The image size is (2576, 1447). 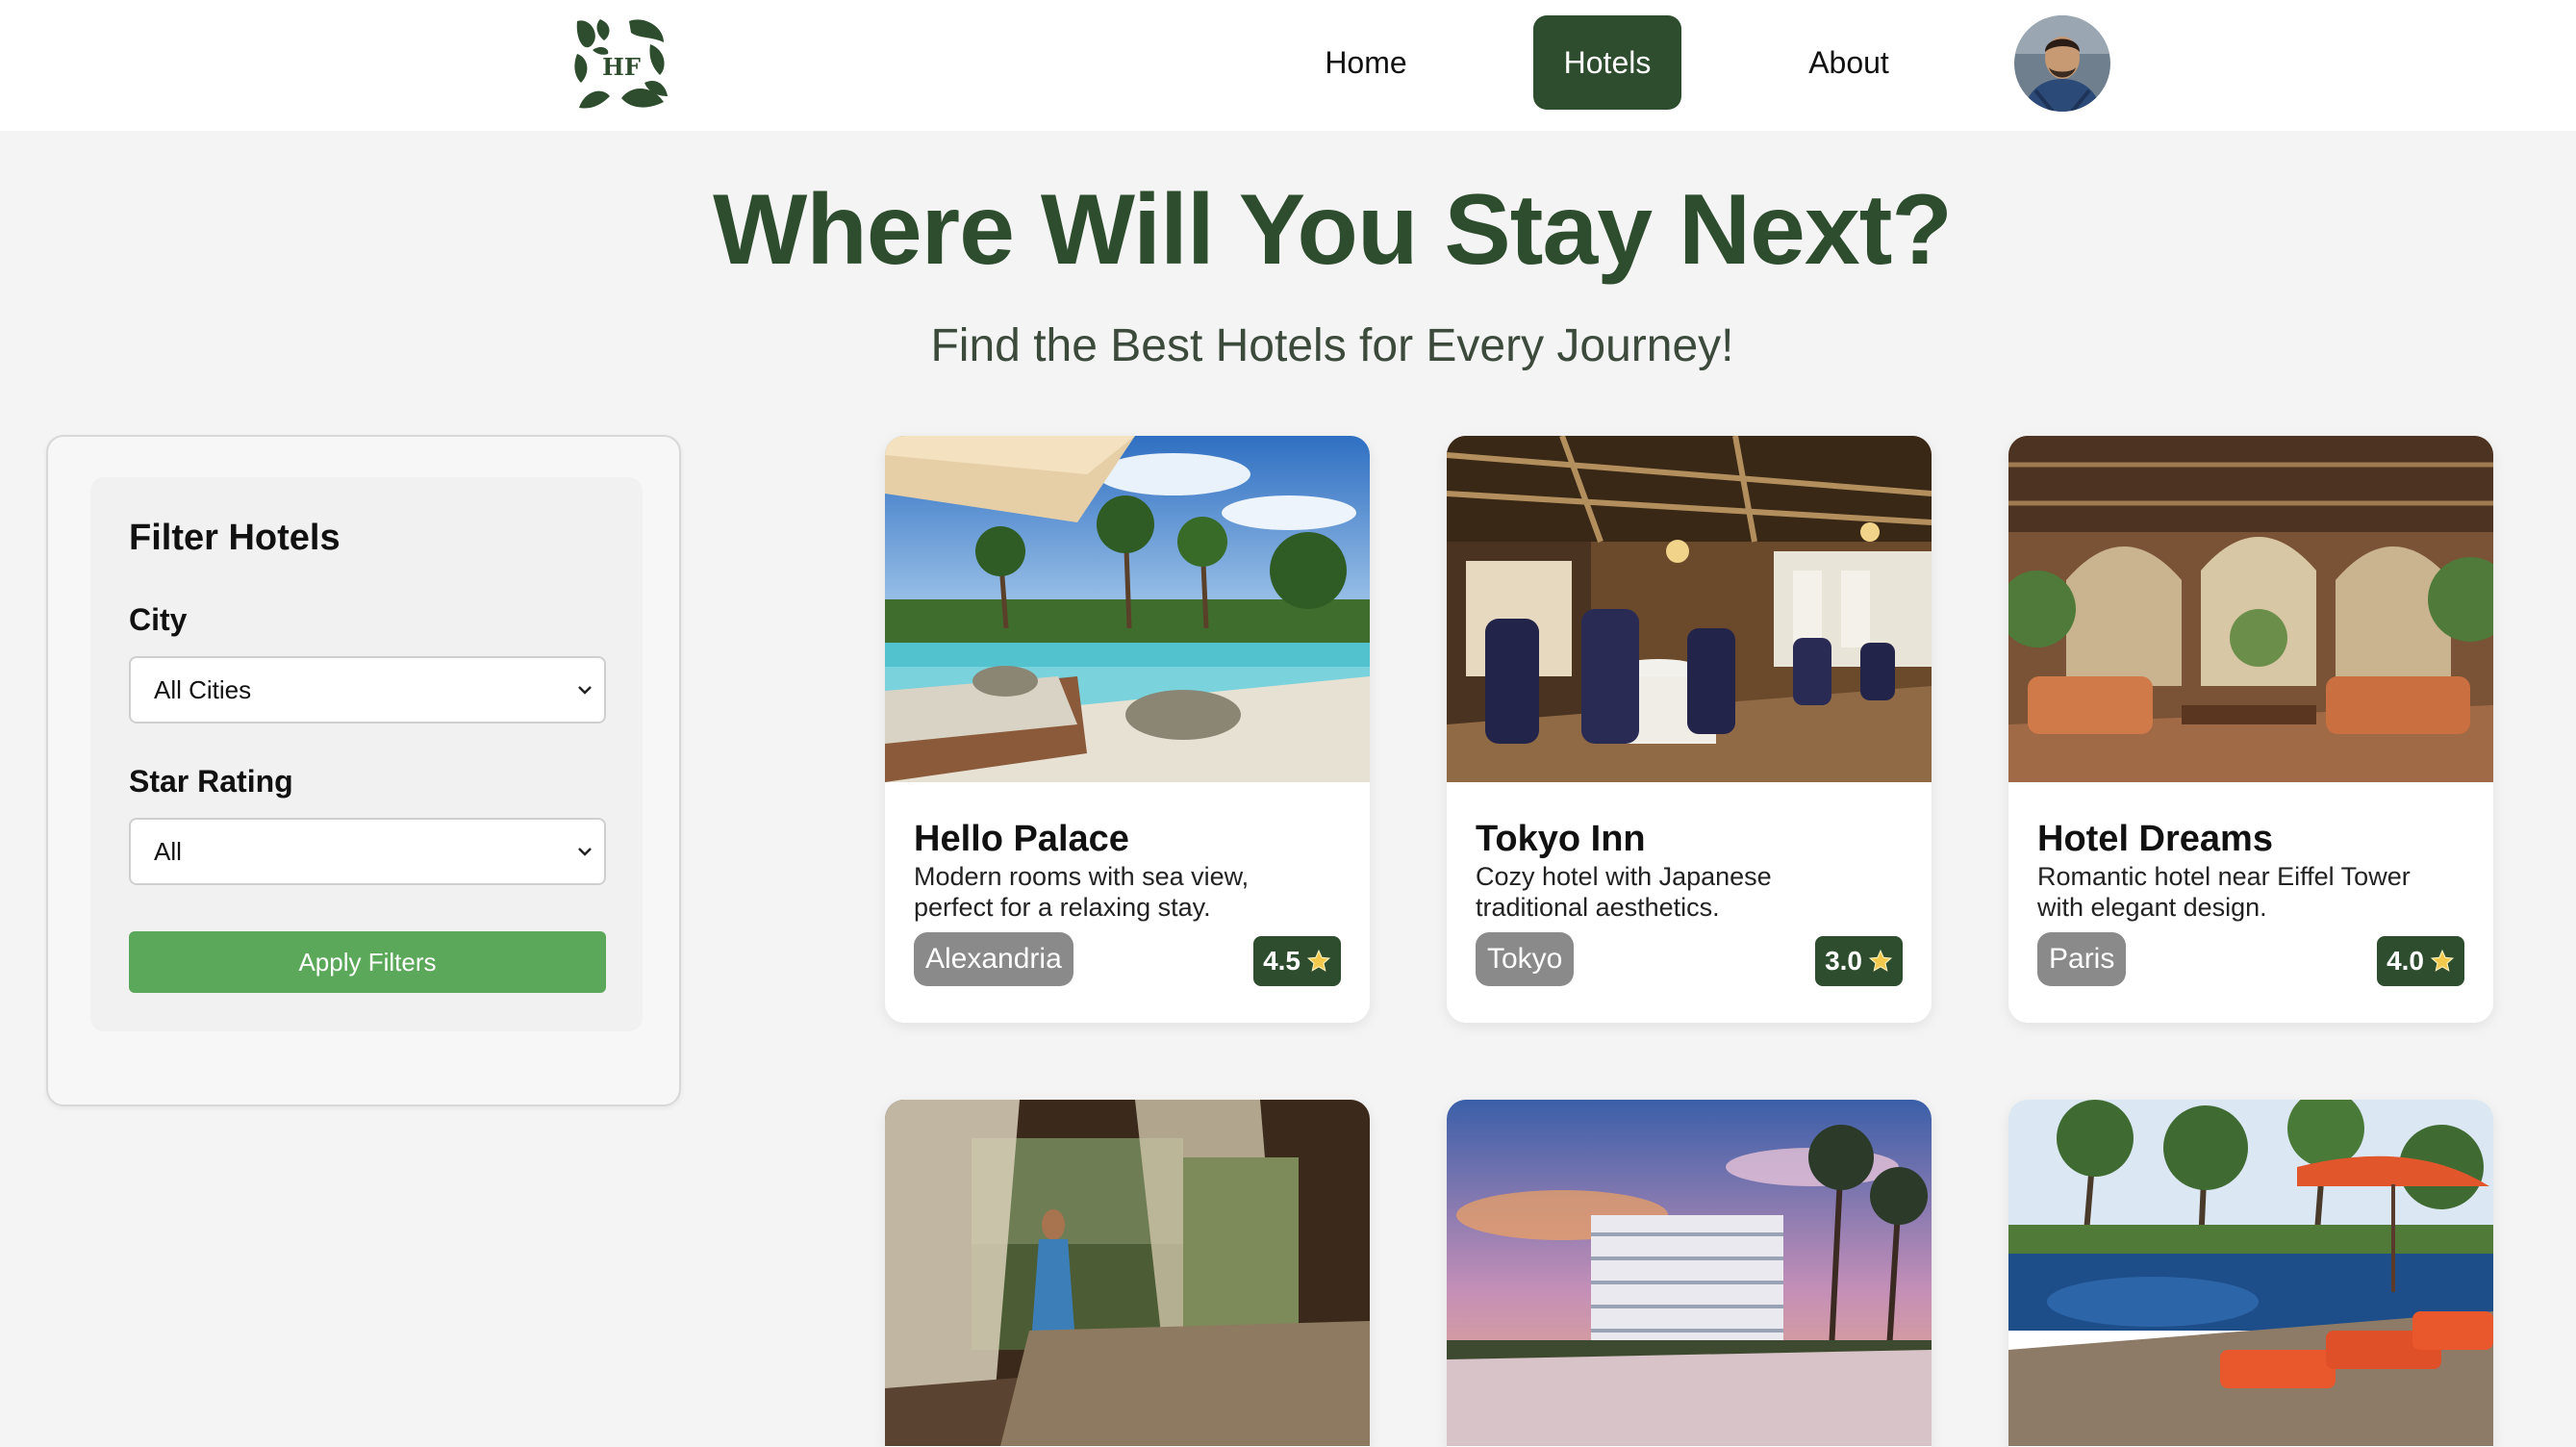 What do you see at coordinates (2082, 959) in the screenshot?
I see `city-badge: Paris` at bounding box center [2082, 959].